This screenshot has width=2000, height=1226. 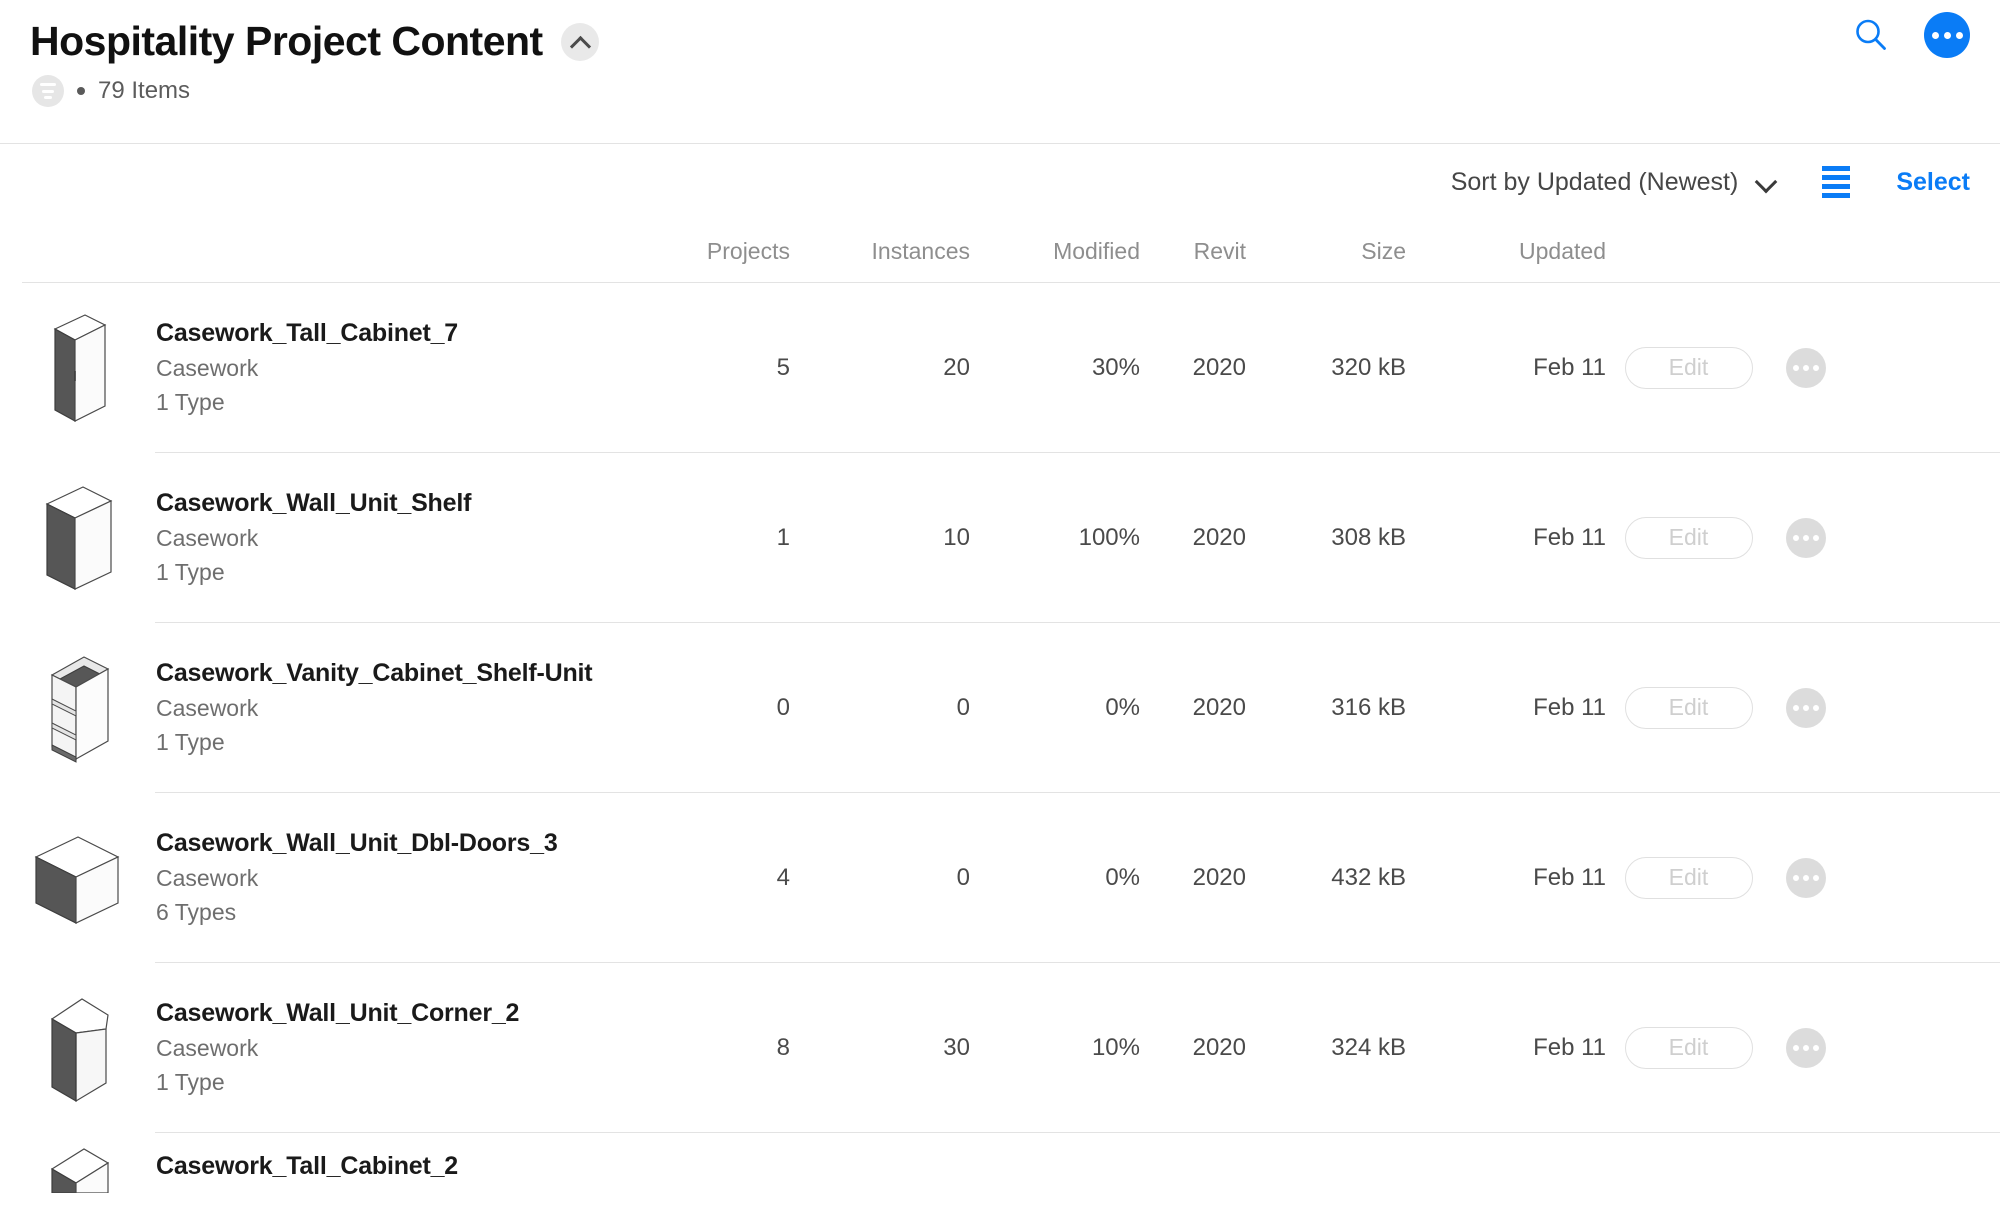 What do you see at coordinates (80, 368) in the screenshot?
I see `tall-cabinet-thumbnail` at bounding box center [80, 368].